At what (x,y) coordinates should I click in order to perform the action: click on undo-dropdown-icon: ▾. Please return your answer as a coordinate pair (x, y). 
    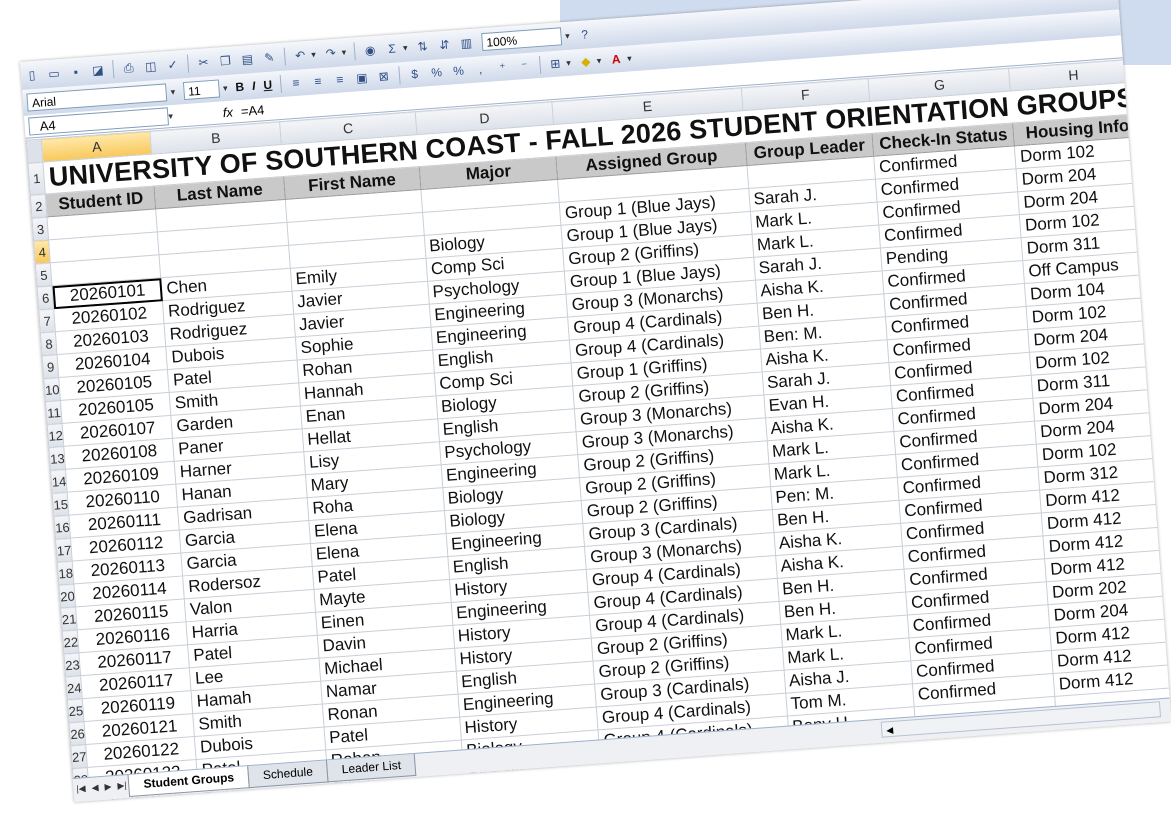
    Looking at the image, I should click on (313, 54).